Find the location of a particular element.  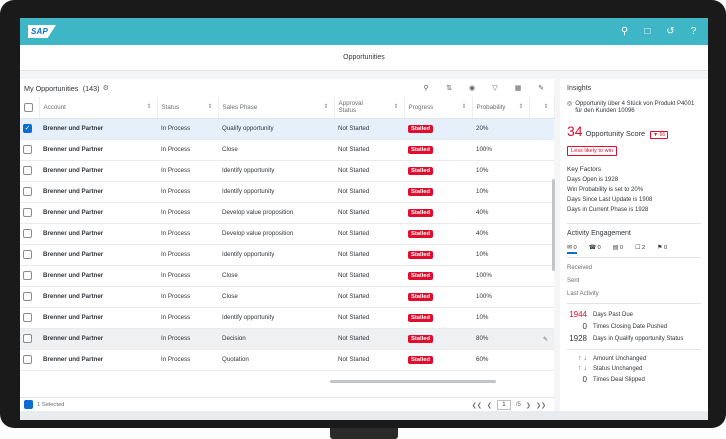

feedback-icon: □ is located at coordinates (647, 31).